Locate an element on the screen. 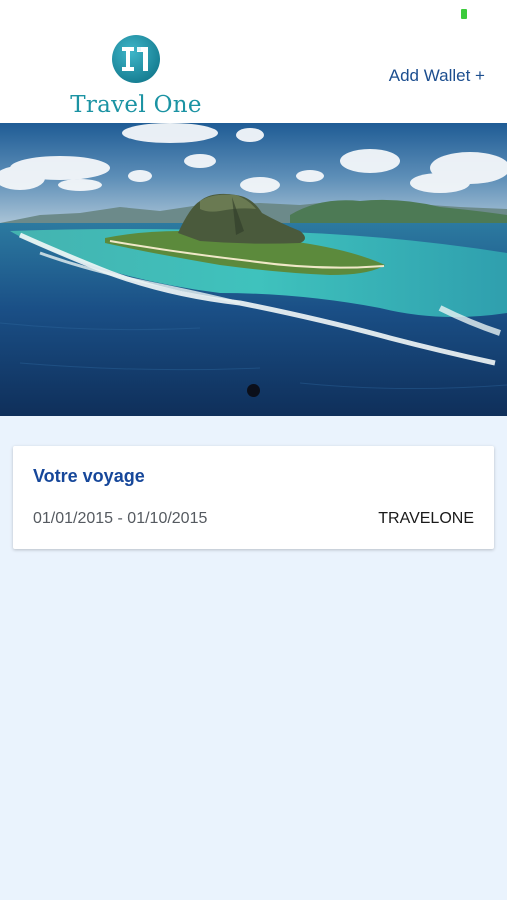 Image resolution: width=507 pixels, height=900 pixels. add-wallet-button: Add Wallet + is located at coordinates (437, 76).